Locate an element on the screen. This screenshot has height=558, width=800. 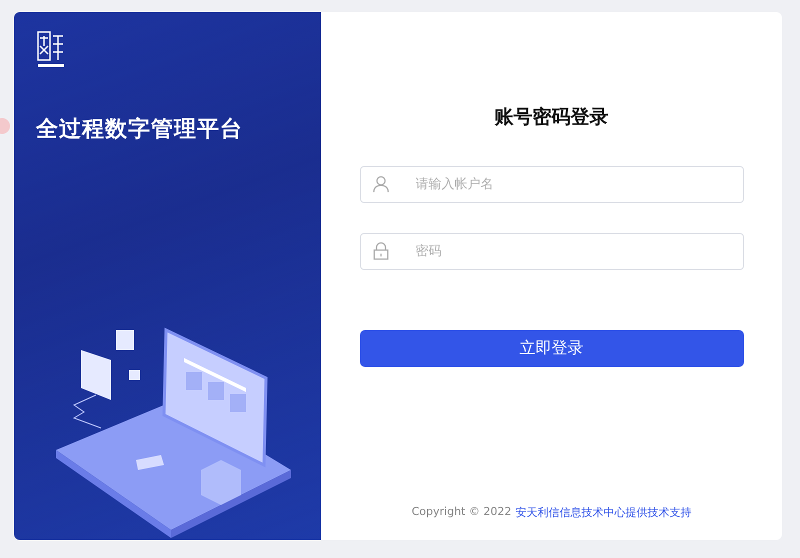
username-field: 请输入帐户名 is located at coordinates (552, 184).